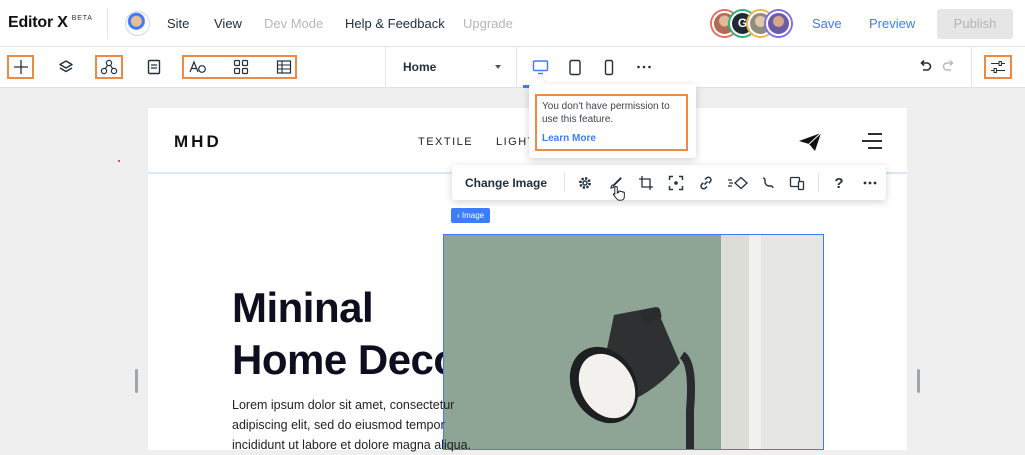  I want to click on hero-title: Mininal Home Decor, so click(353, 334).